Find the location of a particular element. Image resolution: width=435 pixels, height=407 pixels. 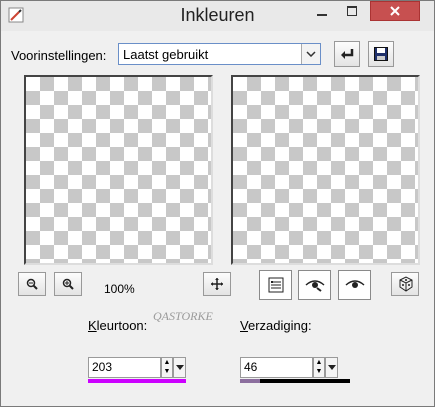

reset-preset-button is located at coordinates (347, 54).